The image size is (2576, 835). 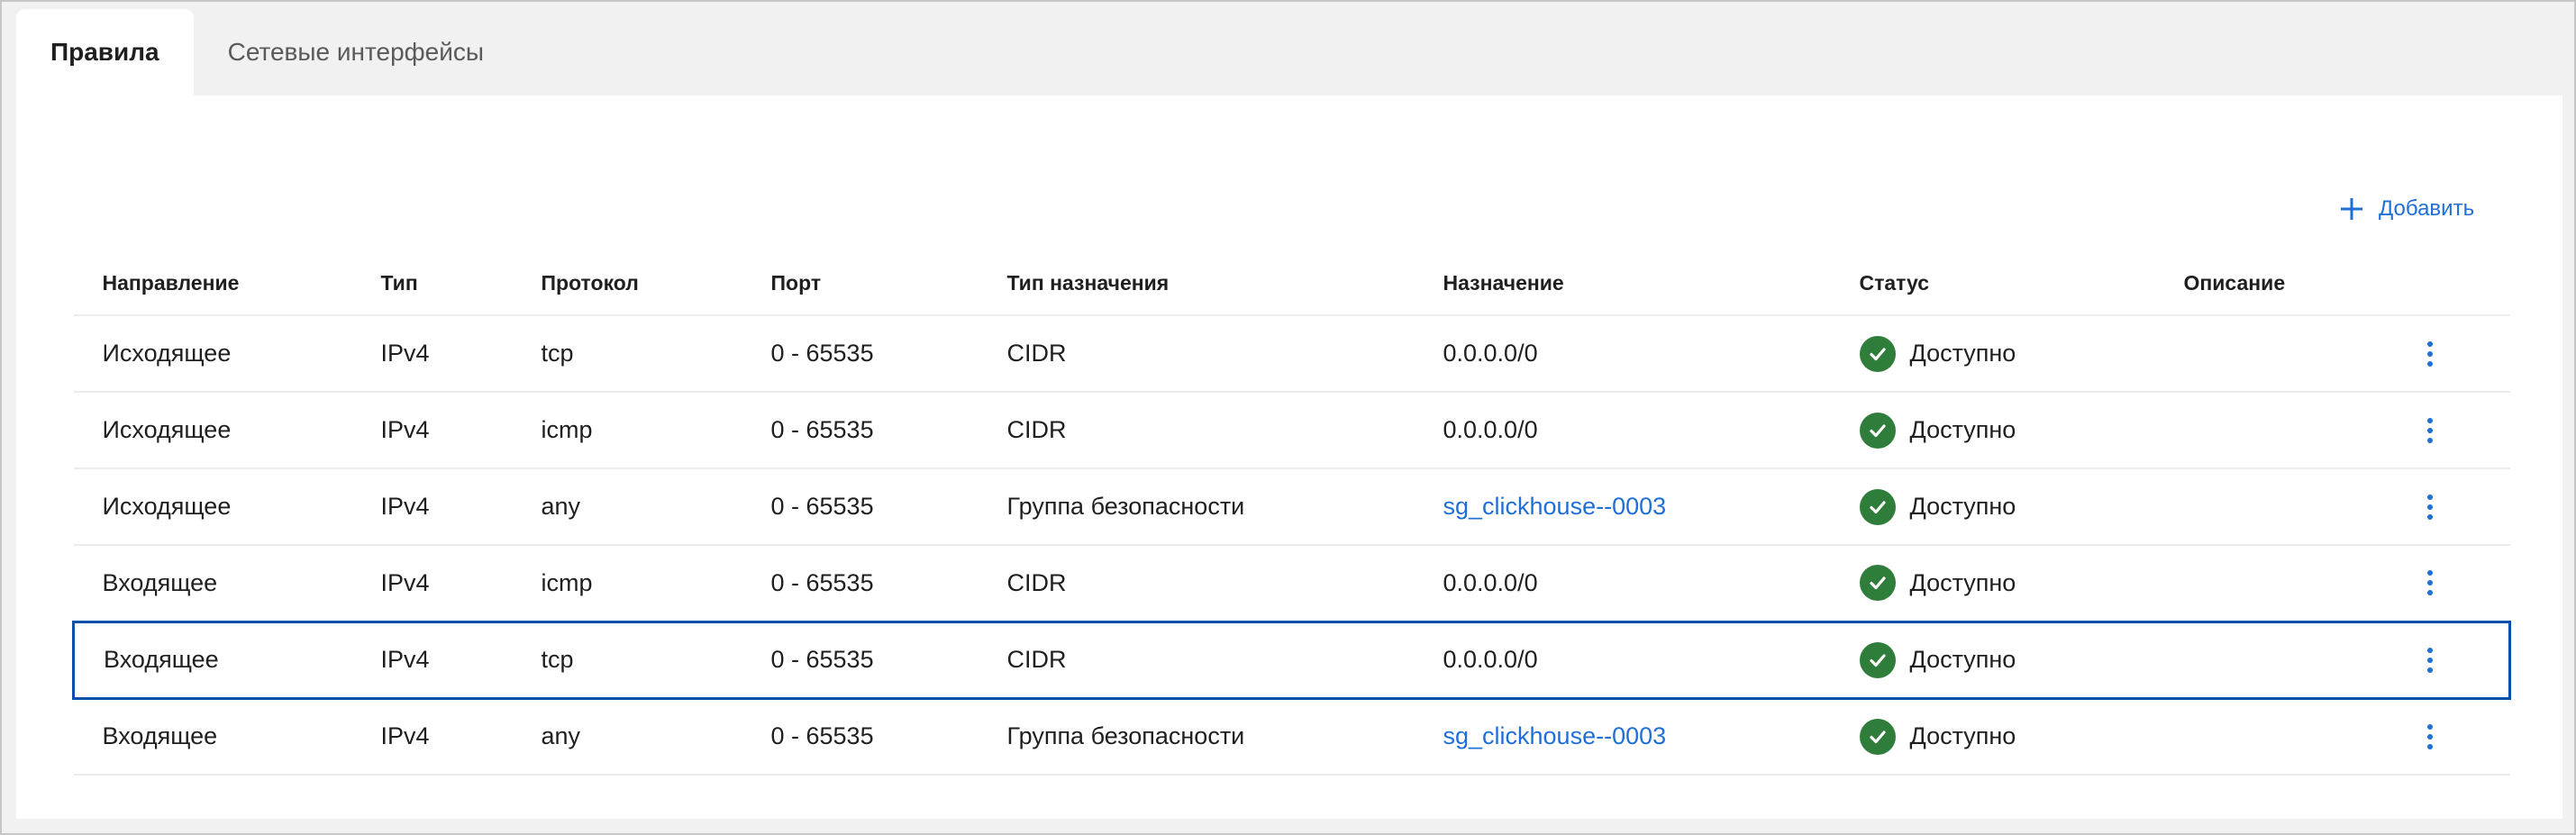 What do you see at coordinates (1622, 284) in the screenshot?
I see `column-header-destination: Назначение` at bounding box center [1622, 284].